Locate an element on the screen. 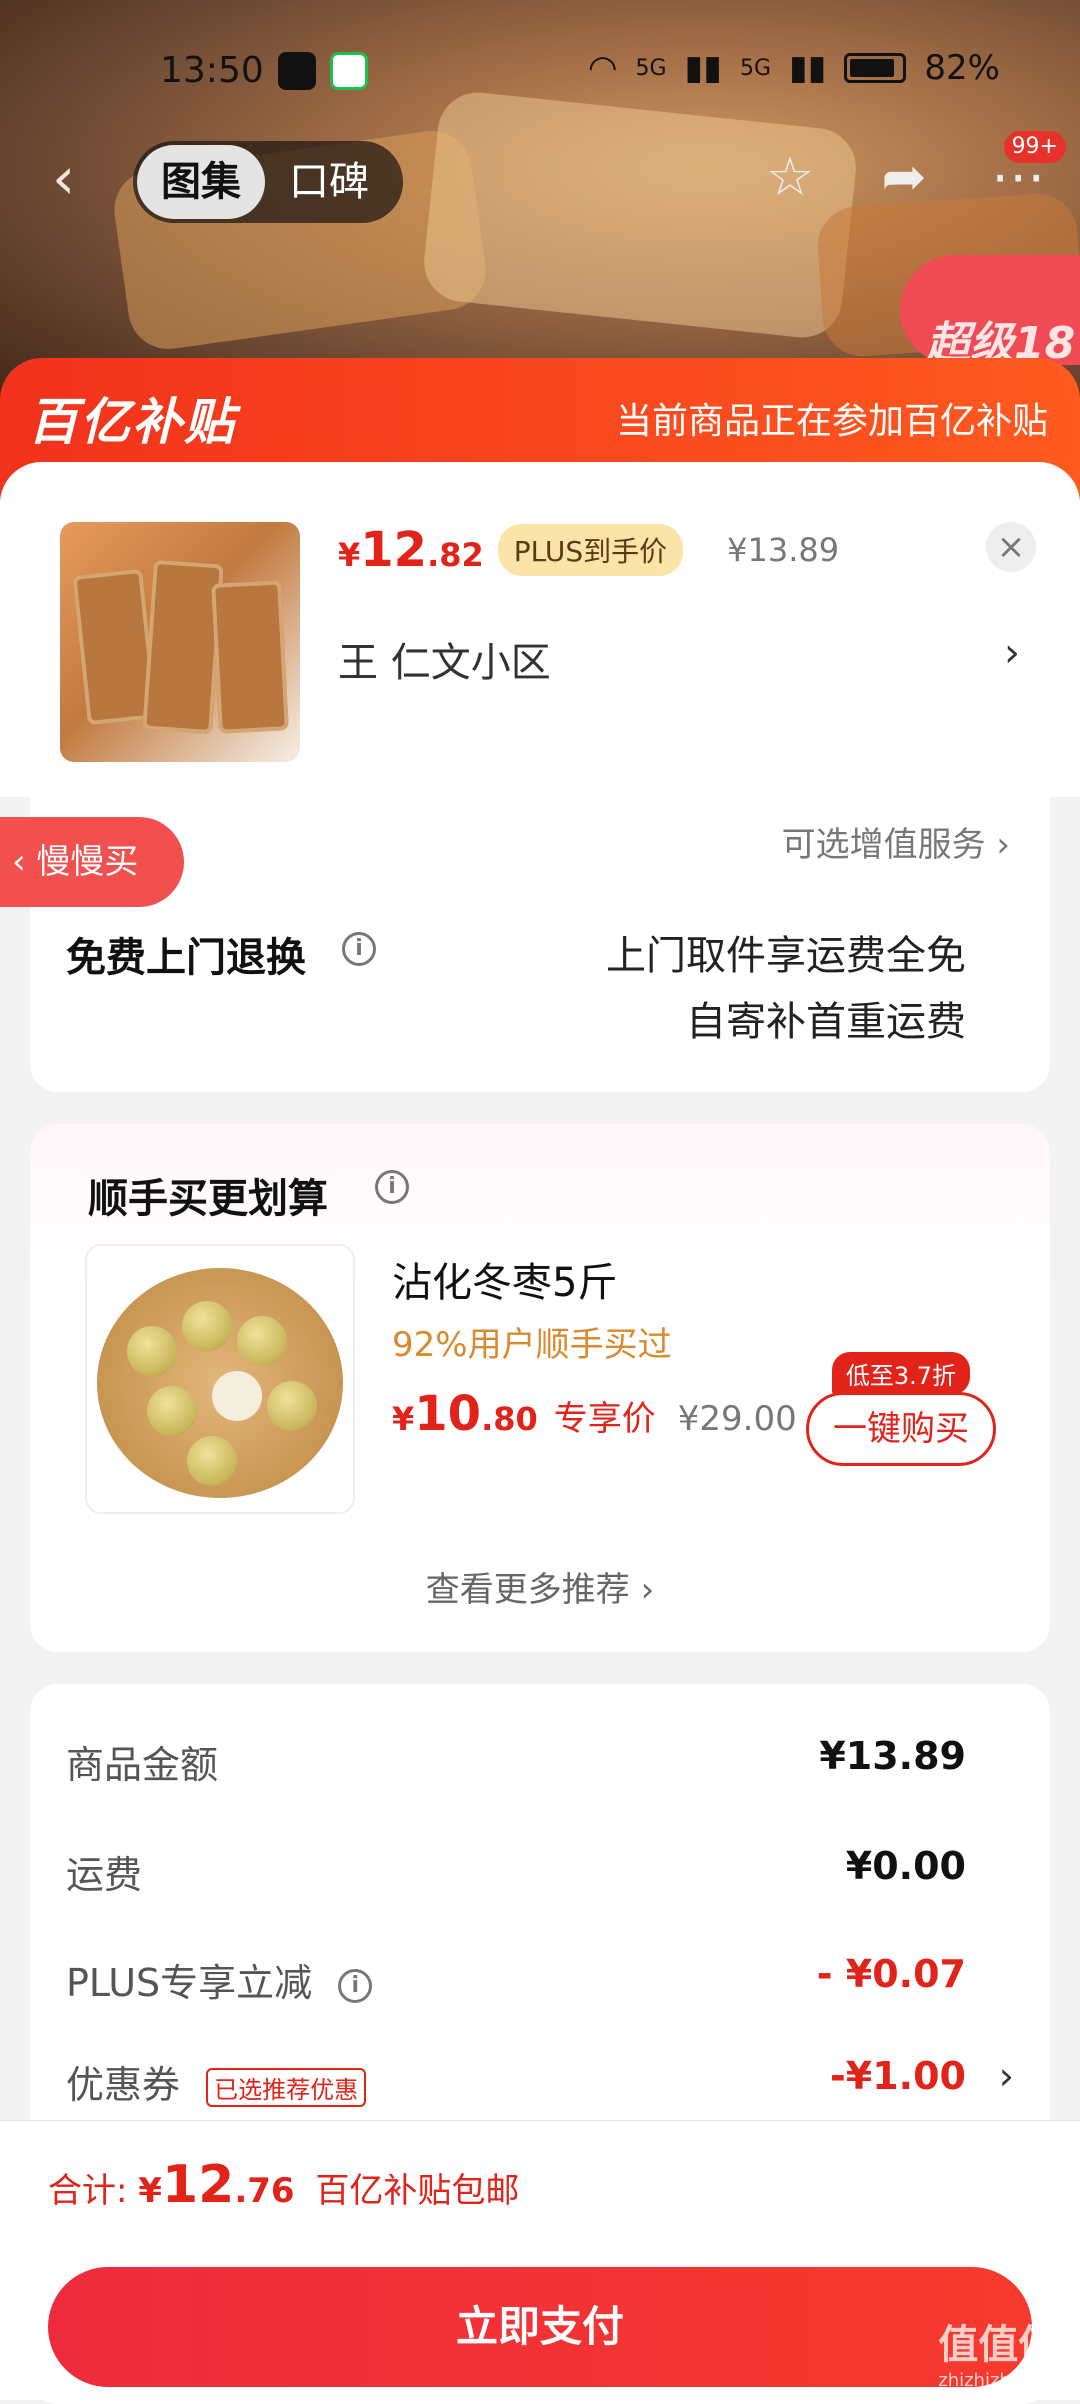  tab-reviews: 口碑 is located at coordinates (329, 182).